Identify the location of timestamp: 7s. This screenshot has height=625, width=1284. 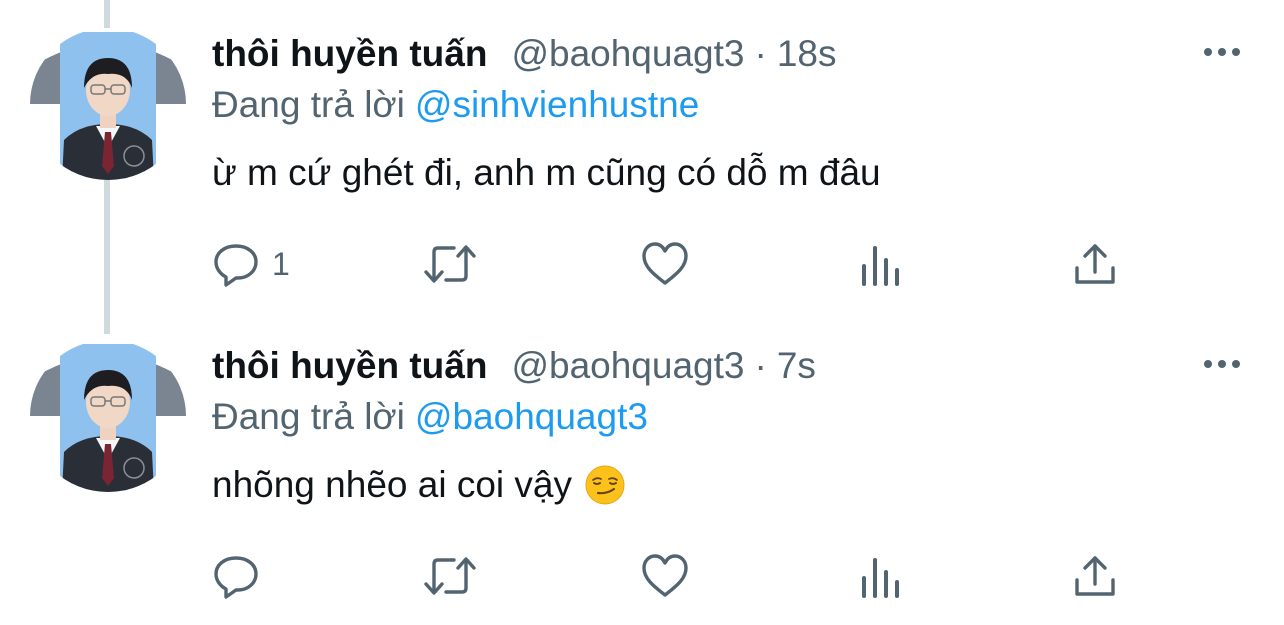
(796, 366).